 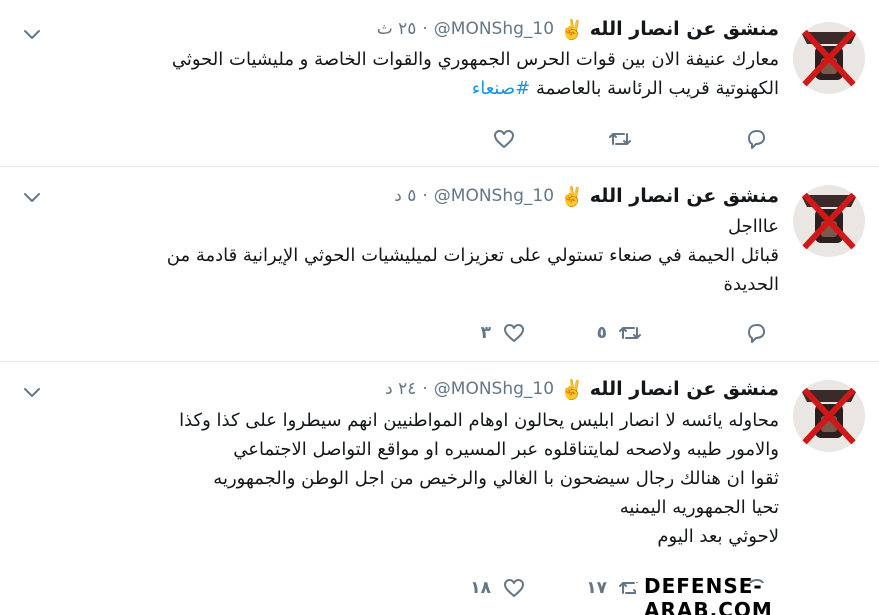 I want to click on retweet-button: ٥, so click(x=620, y=333).